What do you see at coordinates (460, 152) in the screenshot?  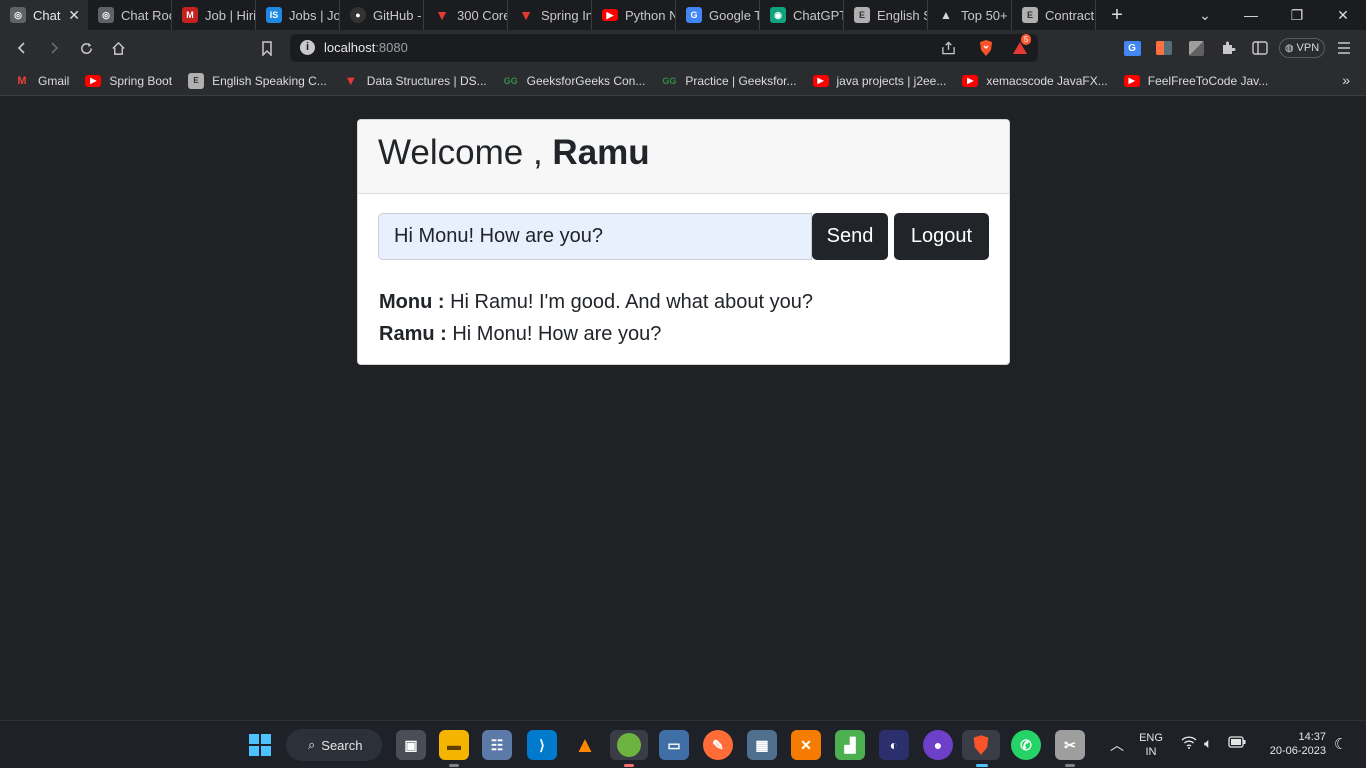 I see `welcome-prefix: Welcome ,` at bounding box center [460, 152].